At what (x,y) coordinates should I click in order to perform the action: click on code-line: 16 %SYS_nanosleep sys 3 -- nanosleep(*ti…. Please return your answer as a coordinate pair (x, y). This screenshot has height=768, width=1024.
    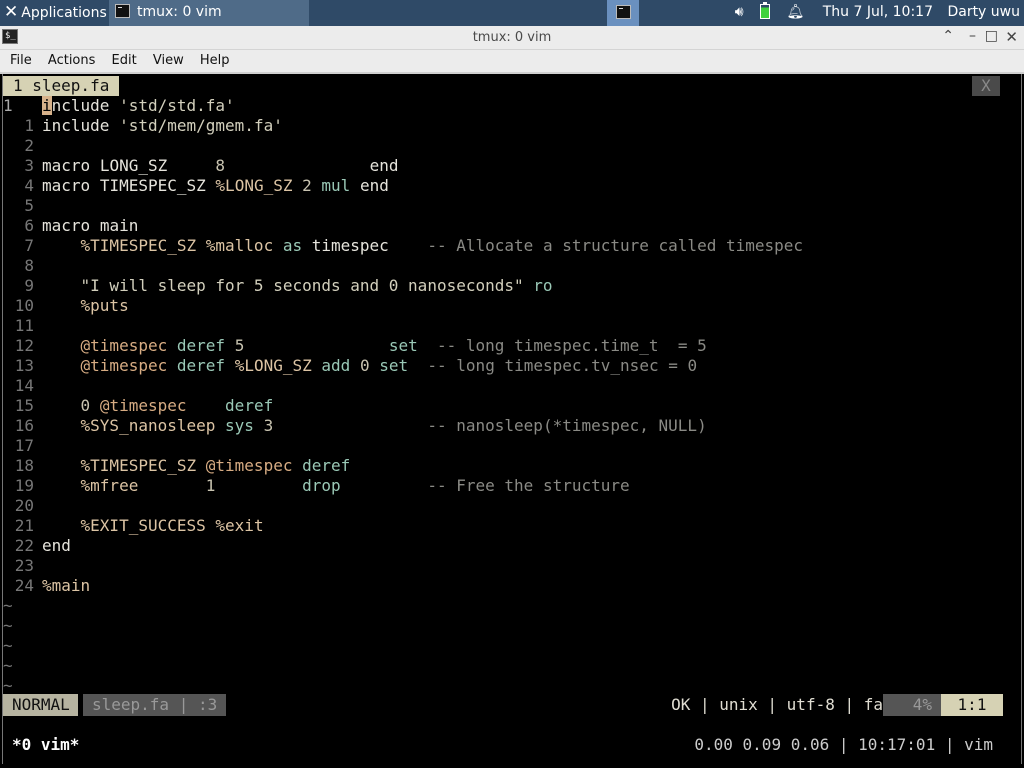
    Looking at the image, I should click on (512, 426).